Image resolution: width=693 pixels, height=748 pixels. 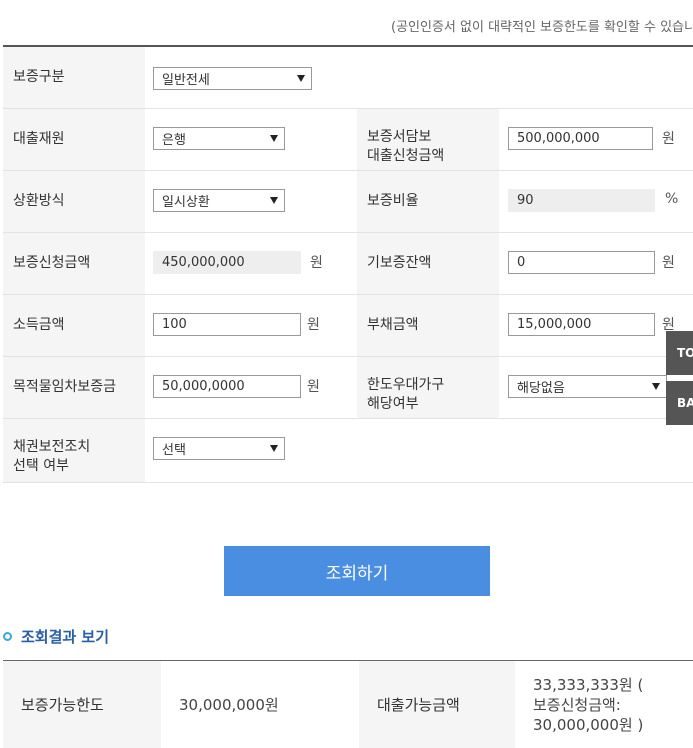 I want to click on guarantee-request-amount-unit: 원, so click(x=316, y=263).